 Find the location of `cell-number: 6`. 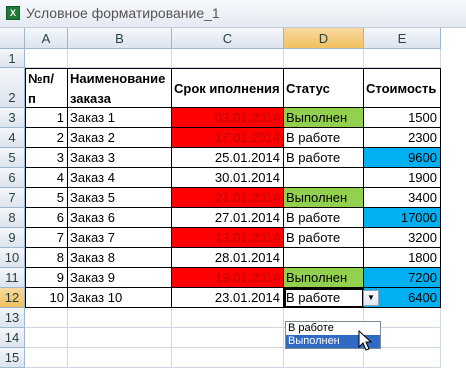

cell-number: 6 is located at coordinates (46, 218).